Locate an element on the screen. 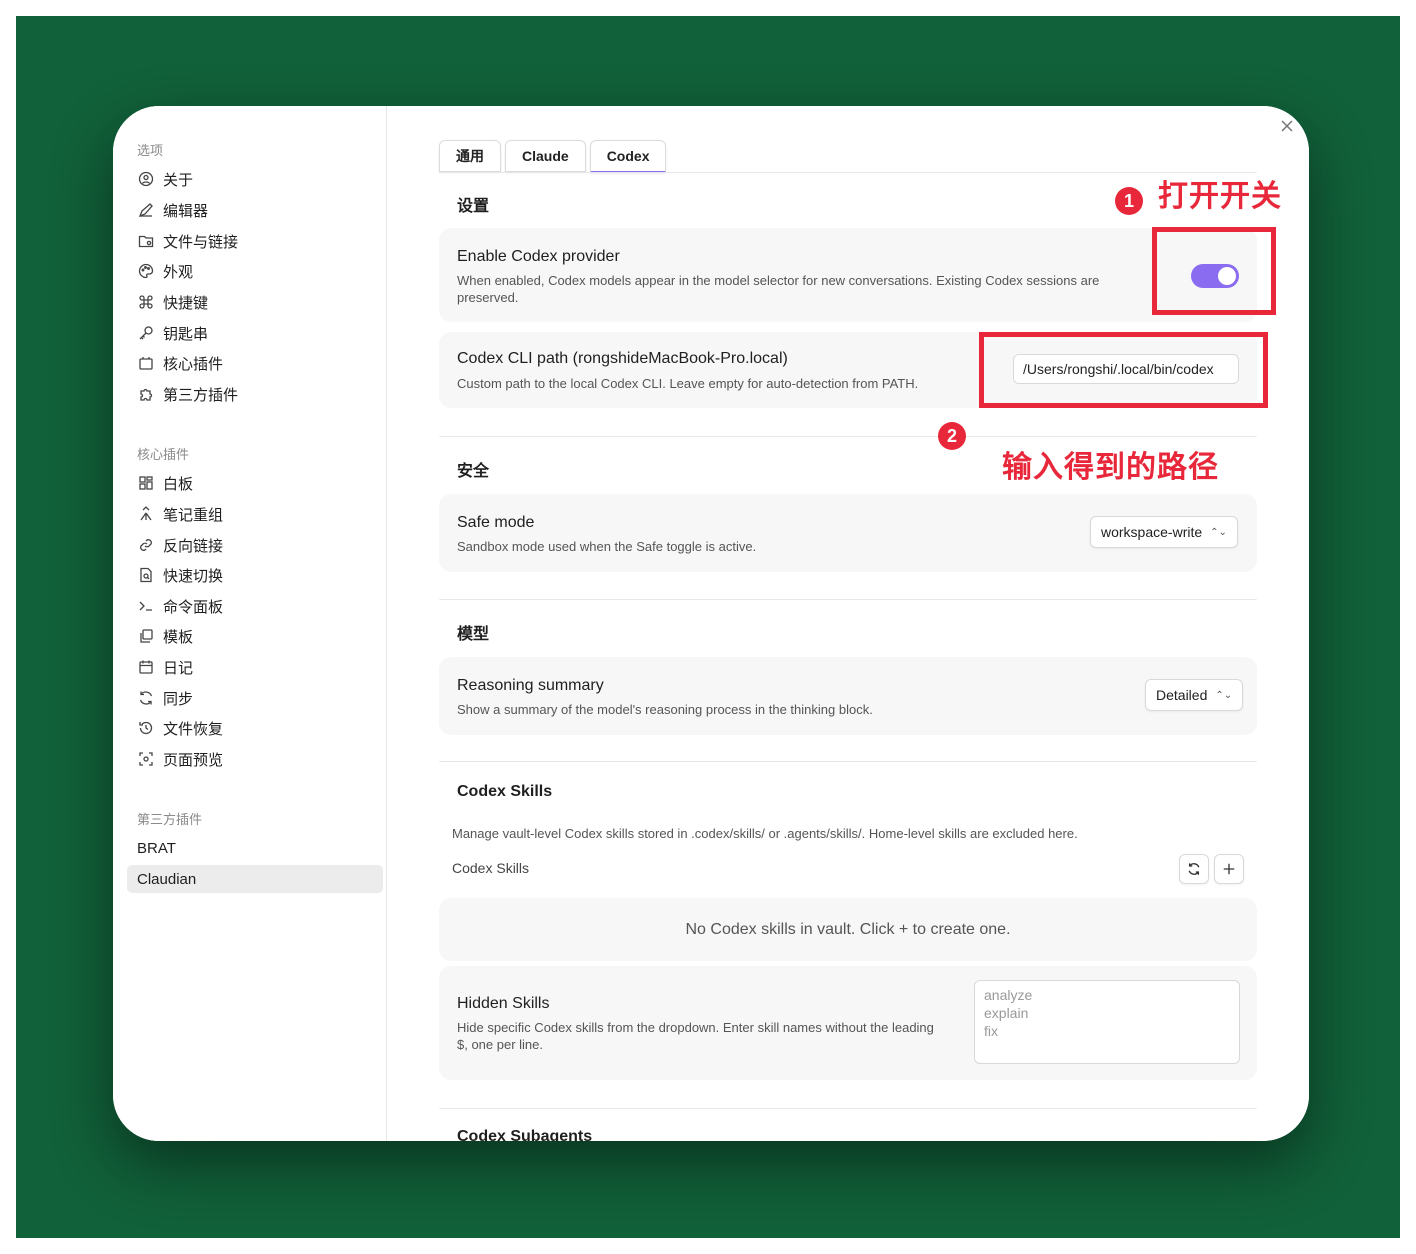  annotation-box-path is located at coordinates (1123, 370).